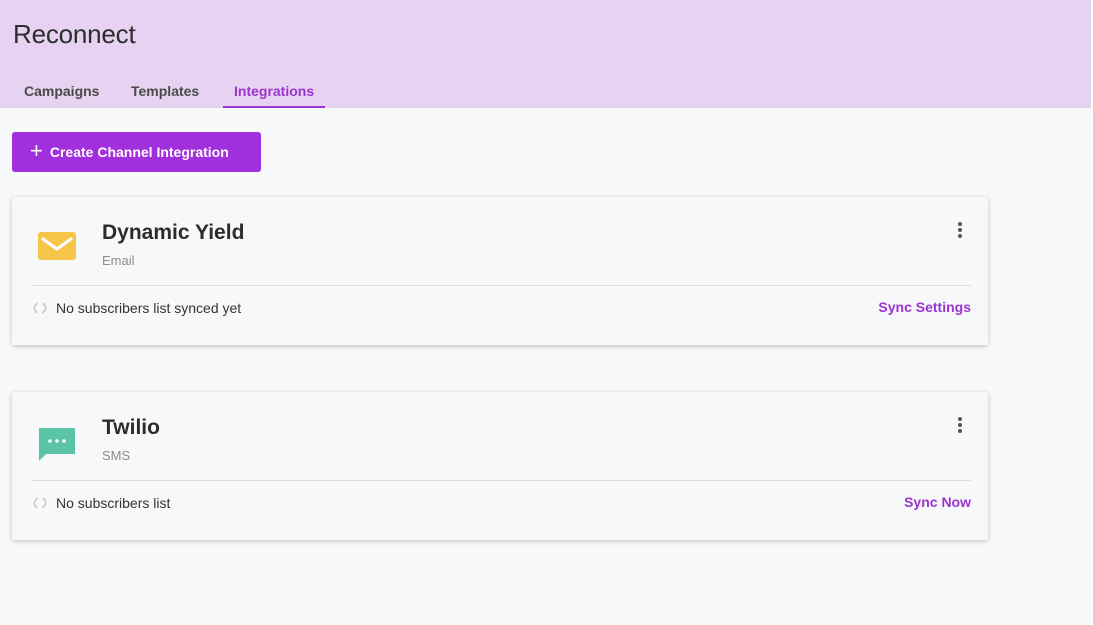  Describe the element at coordinates (139, 152) in the screenshot. I see `create-button-label: Create Channel Integration` at that location.